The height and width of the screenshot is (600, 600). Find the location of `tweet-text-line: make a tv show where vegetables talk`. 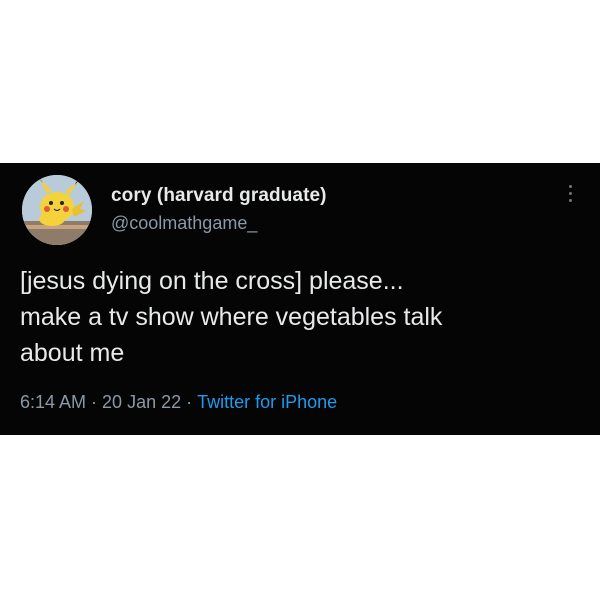

tweet-text-line: make a tv show where vegetables talk is located at coordinates (231, 317).